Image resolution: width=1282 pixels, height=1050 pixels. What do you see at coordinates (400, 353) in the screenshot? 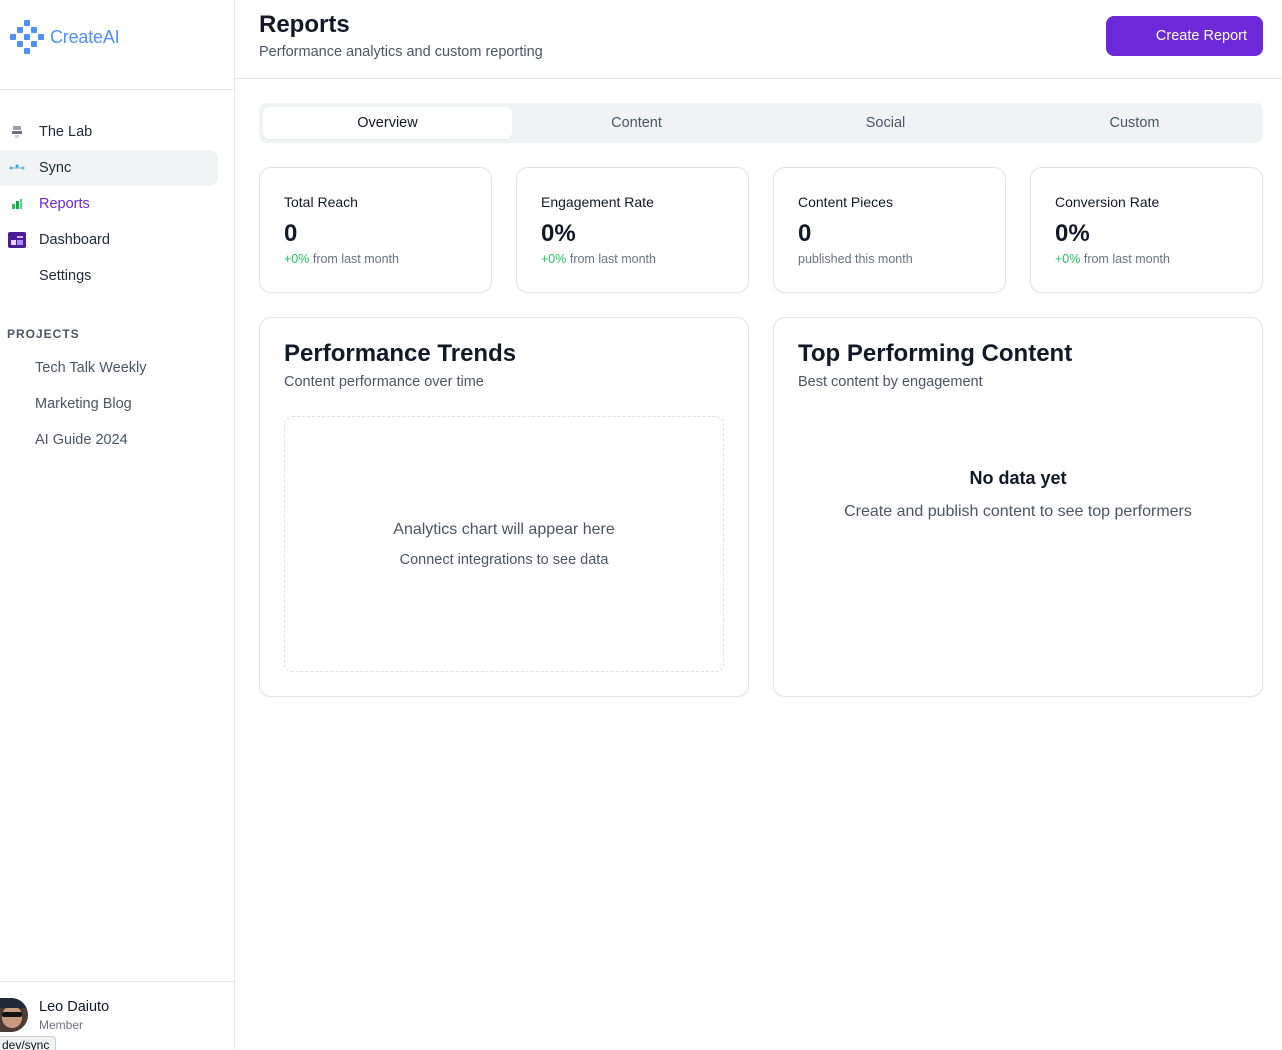
I see `panel-title: Performance Trends` at bounding box center [400, 353].